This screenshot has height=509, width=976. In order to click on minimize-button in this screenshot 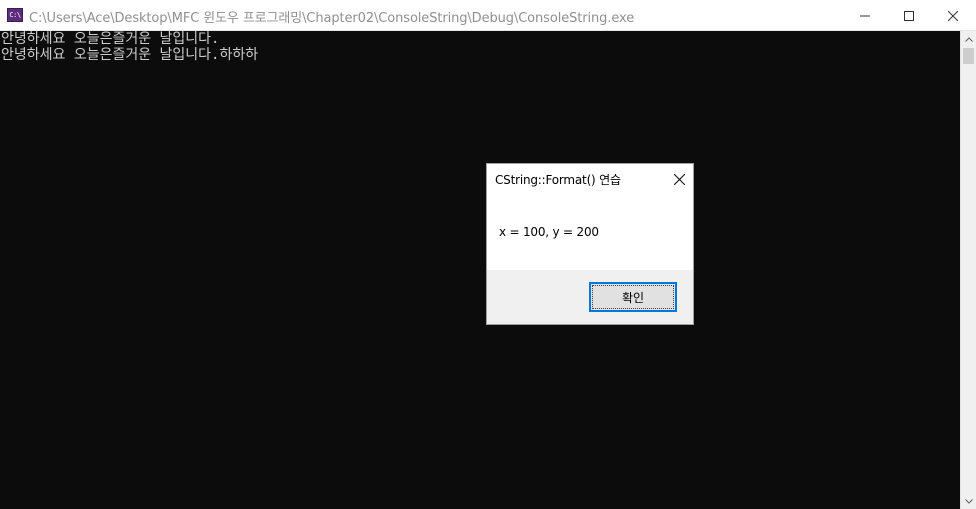, I will do `click(865, 15)`.